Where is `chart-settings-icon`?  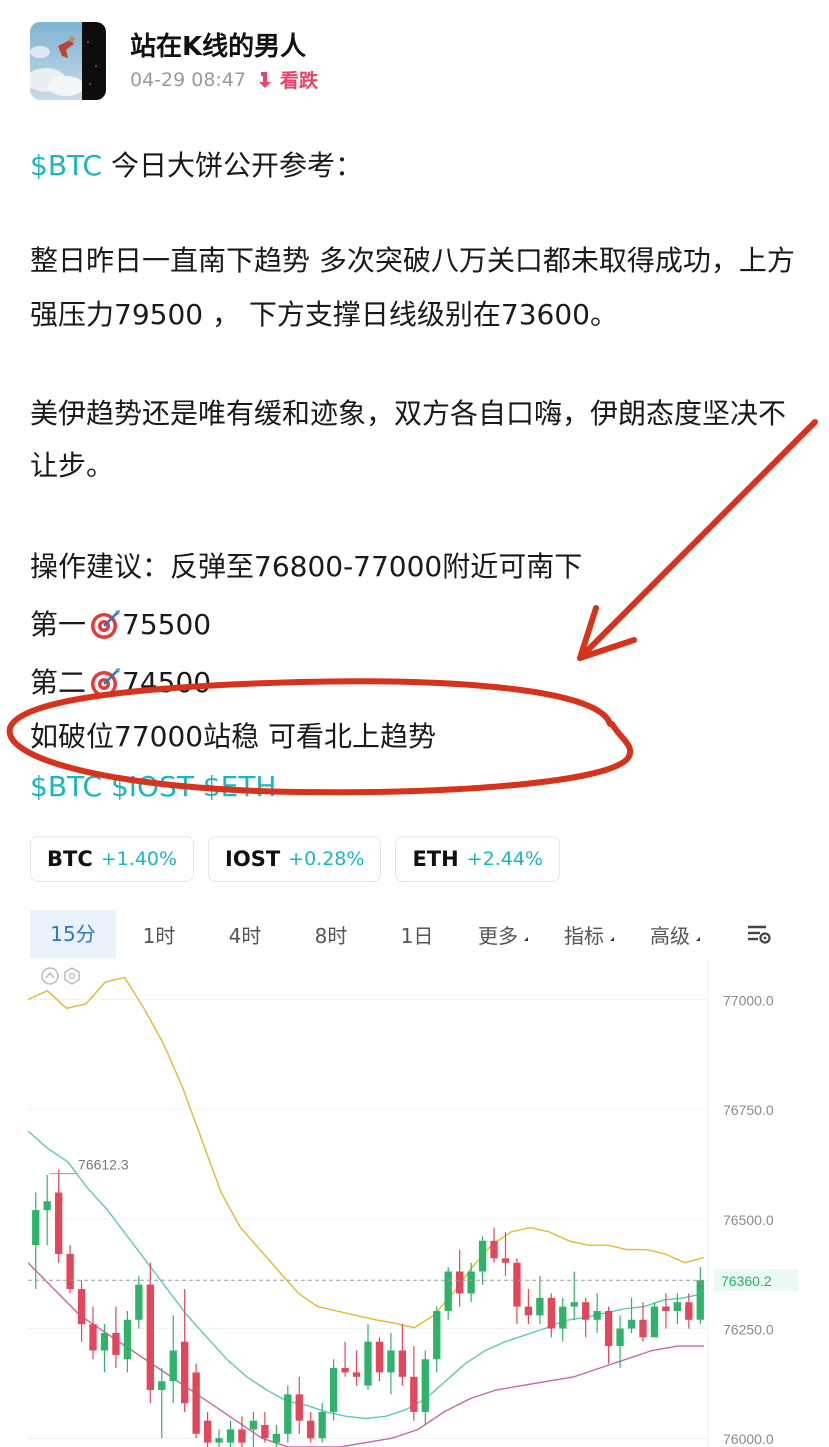
chart-settings-icon is located at coordinates (759, 934).